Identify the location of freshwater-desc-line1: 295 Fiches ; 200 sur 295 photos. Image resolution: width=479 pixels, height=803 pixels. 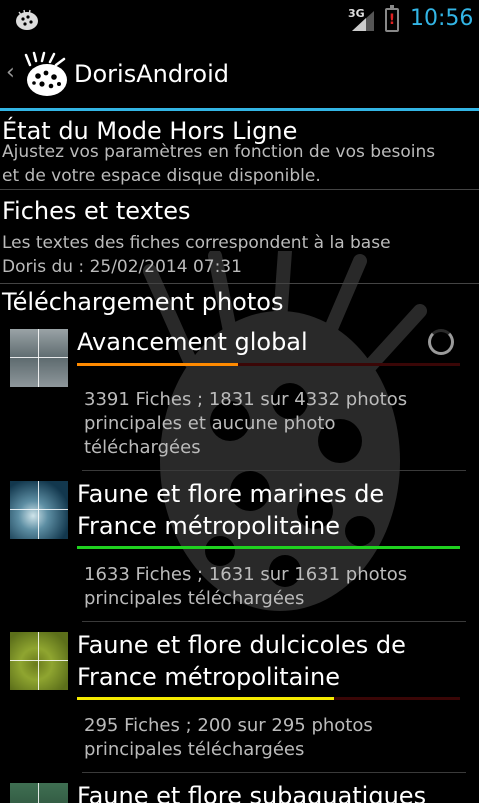
(228, 725).